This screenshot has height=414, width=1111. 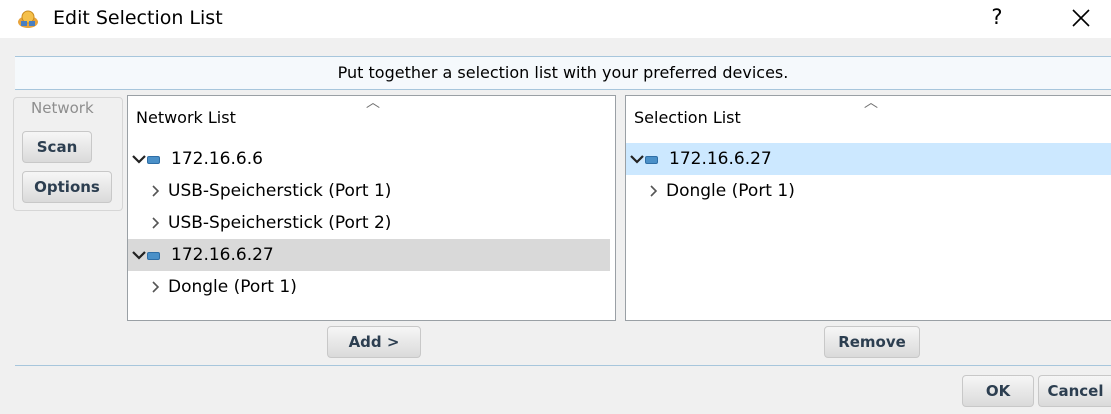 What do you see at coordinates (138, 18) in the screenshot?
I see `window-title: Edit Selection List` at bounding box center [138, 18].